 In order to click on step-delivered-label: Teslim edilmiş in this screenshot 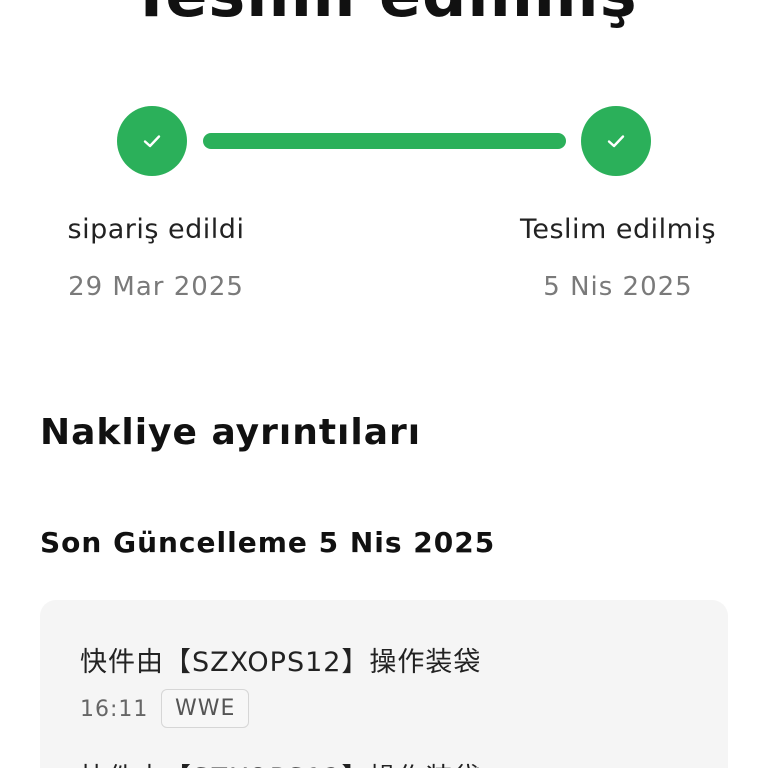, I will do `click(618, 229)`.